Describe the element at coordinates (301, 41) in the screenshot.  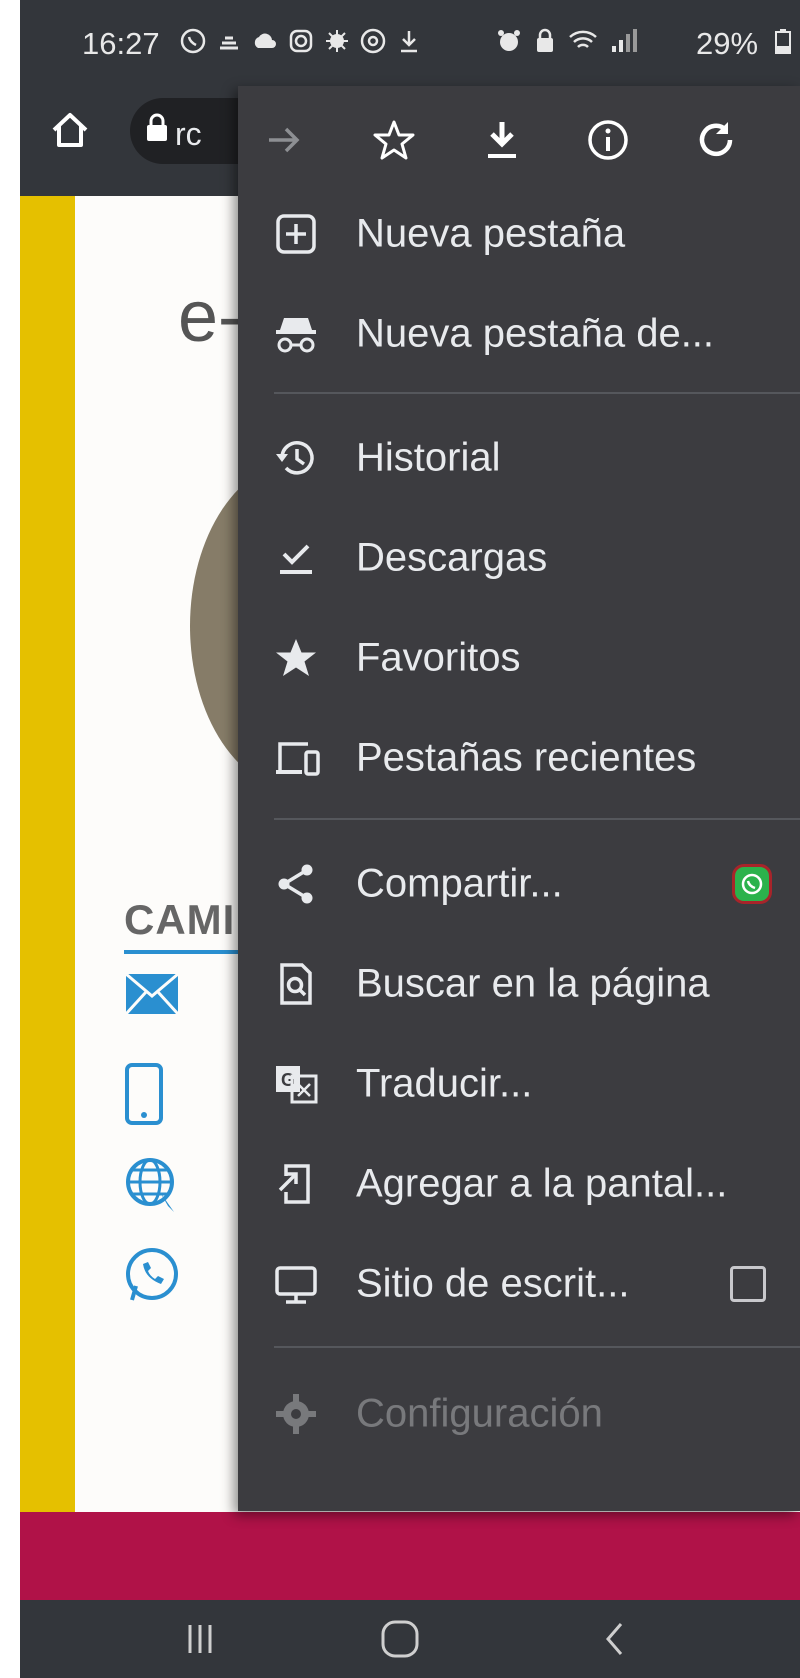
I see `instagram-notification-icon` at that location.